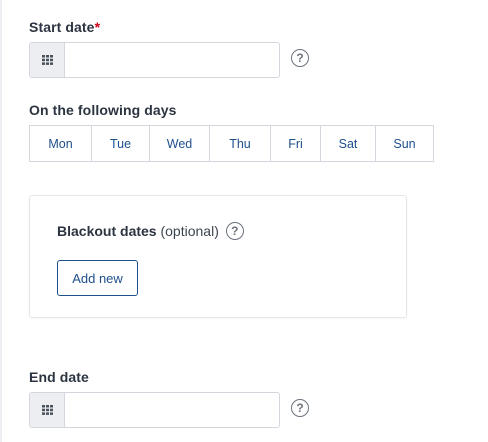  I want to click on day-button-tue: Tue, so click(121, 143).